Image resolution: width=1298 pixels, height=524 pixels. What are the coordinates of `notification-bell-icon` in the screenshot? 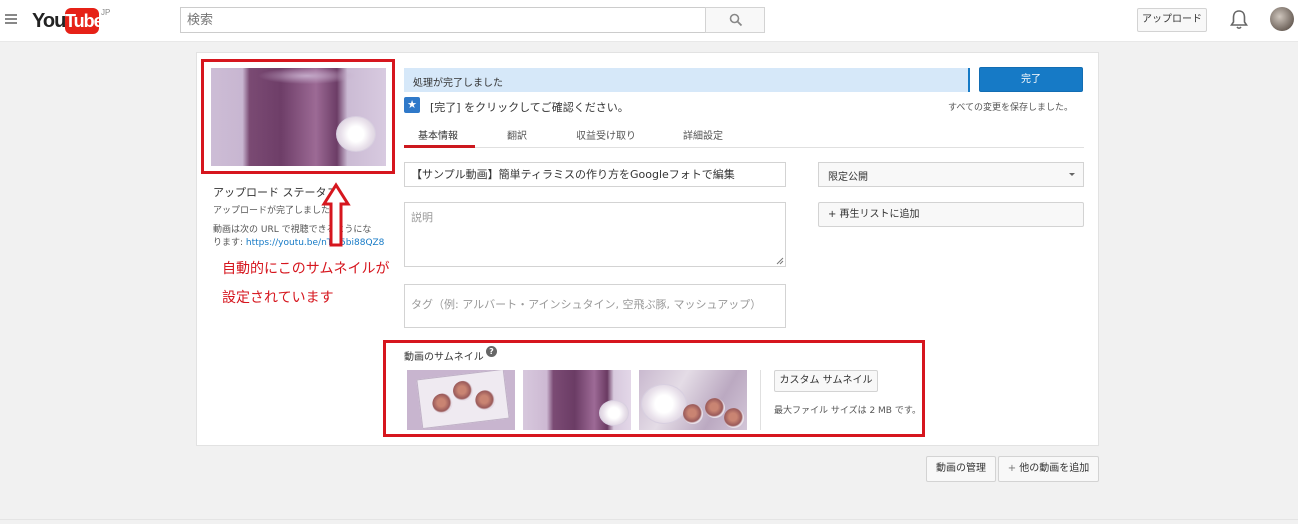 It's located at (1239, 20).